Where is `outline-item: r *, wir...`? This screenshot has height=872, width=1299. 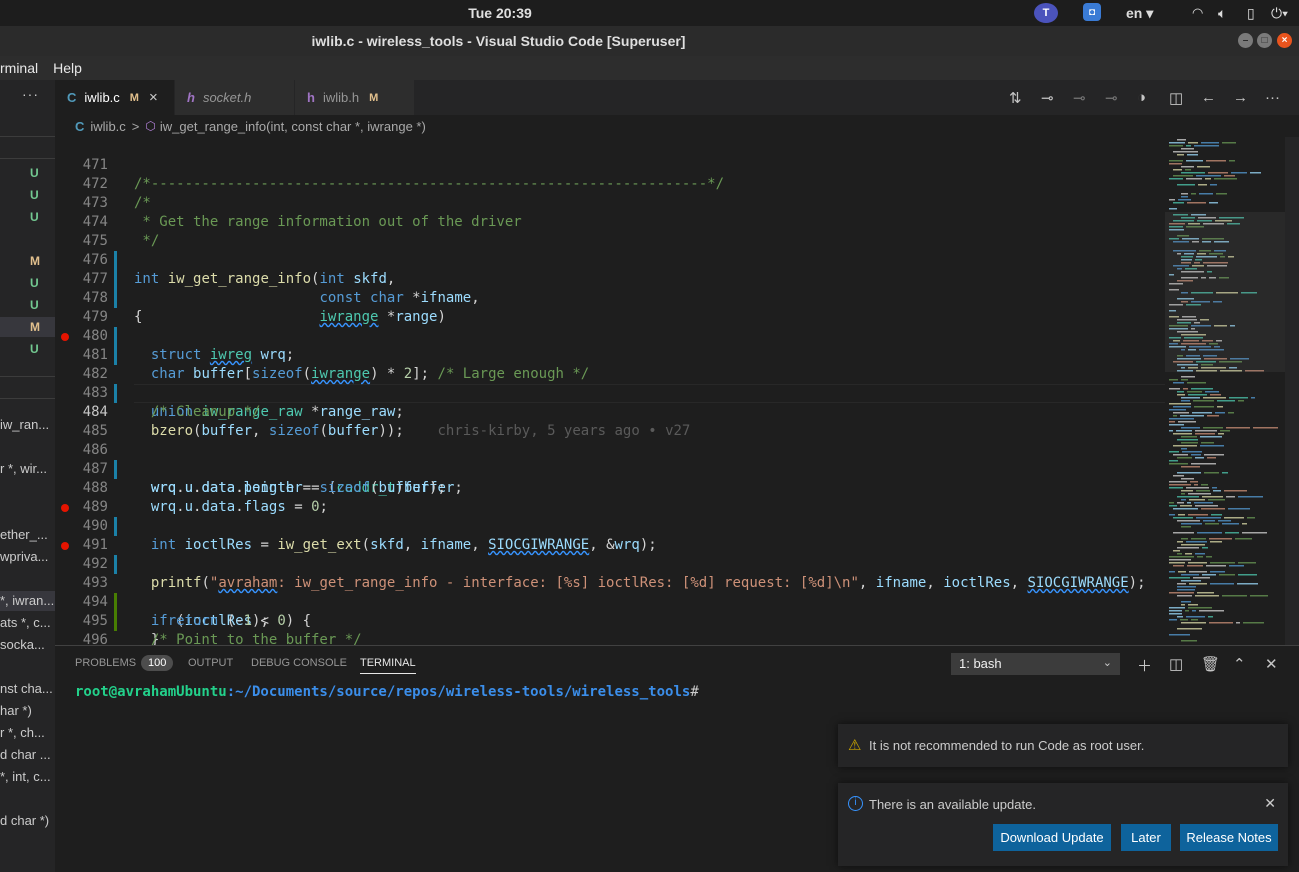
outline-item: r *, wir... is located at coordinates (27, 468).